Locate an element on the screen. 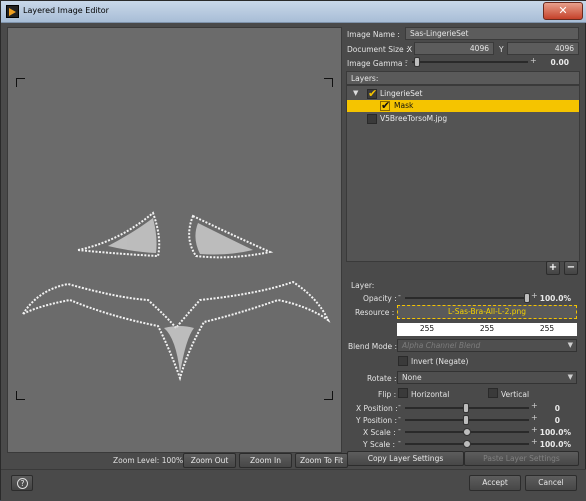 The image size is (586, 501). gamma-slider-knob is located at coordinates (417, 62).